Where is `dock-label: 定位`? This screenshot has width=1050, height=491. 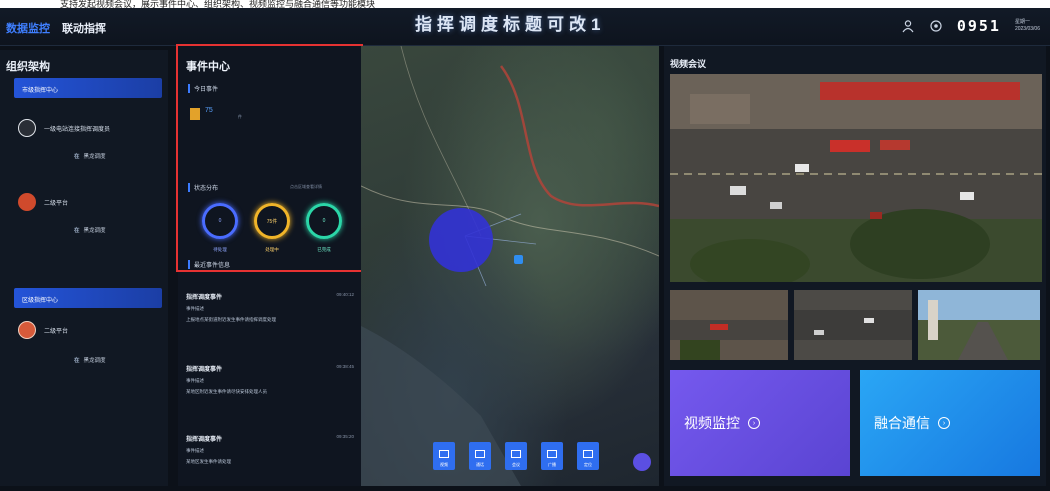
dock-label: 定位 is located at coordinates (588, 464).